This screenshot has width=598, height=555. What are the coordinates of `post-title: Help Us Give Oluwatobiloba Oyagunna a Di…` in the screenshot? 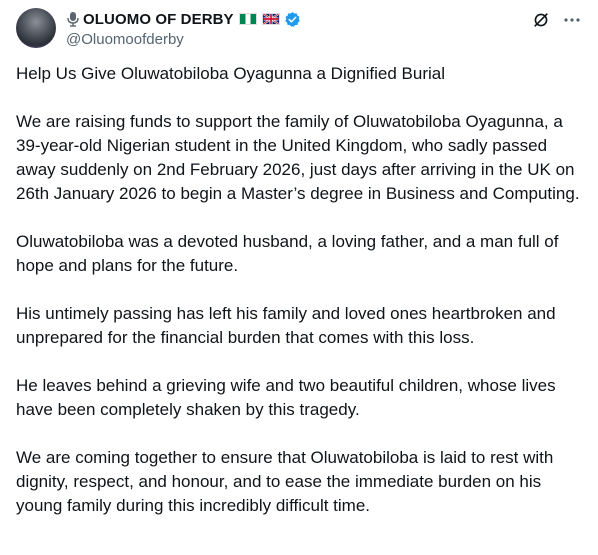 It's located at (231, 73).